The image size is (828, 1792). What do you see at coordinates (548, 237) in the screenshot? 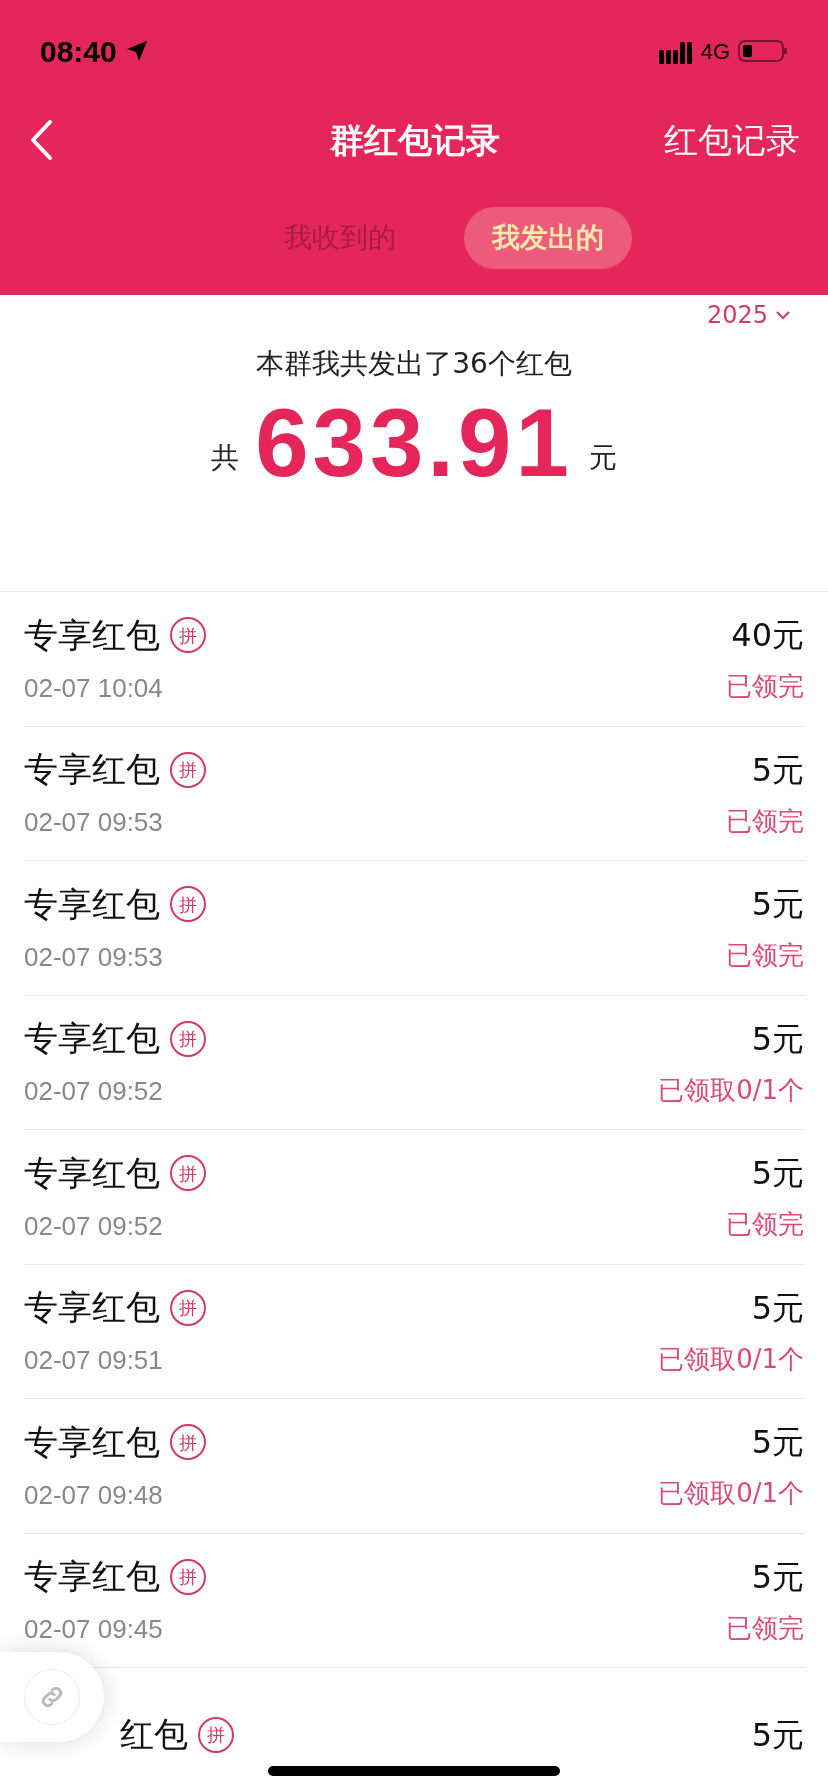
I see `tab: 我发出的` at bounding box center [548, 237].